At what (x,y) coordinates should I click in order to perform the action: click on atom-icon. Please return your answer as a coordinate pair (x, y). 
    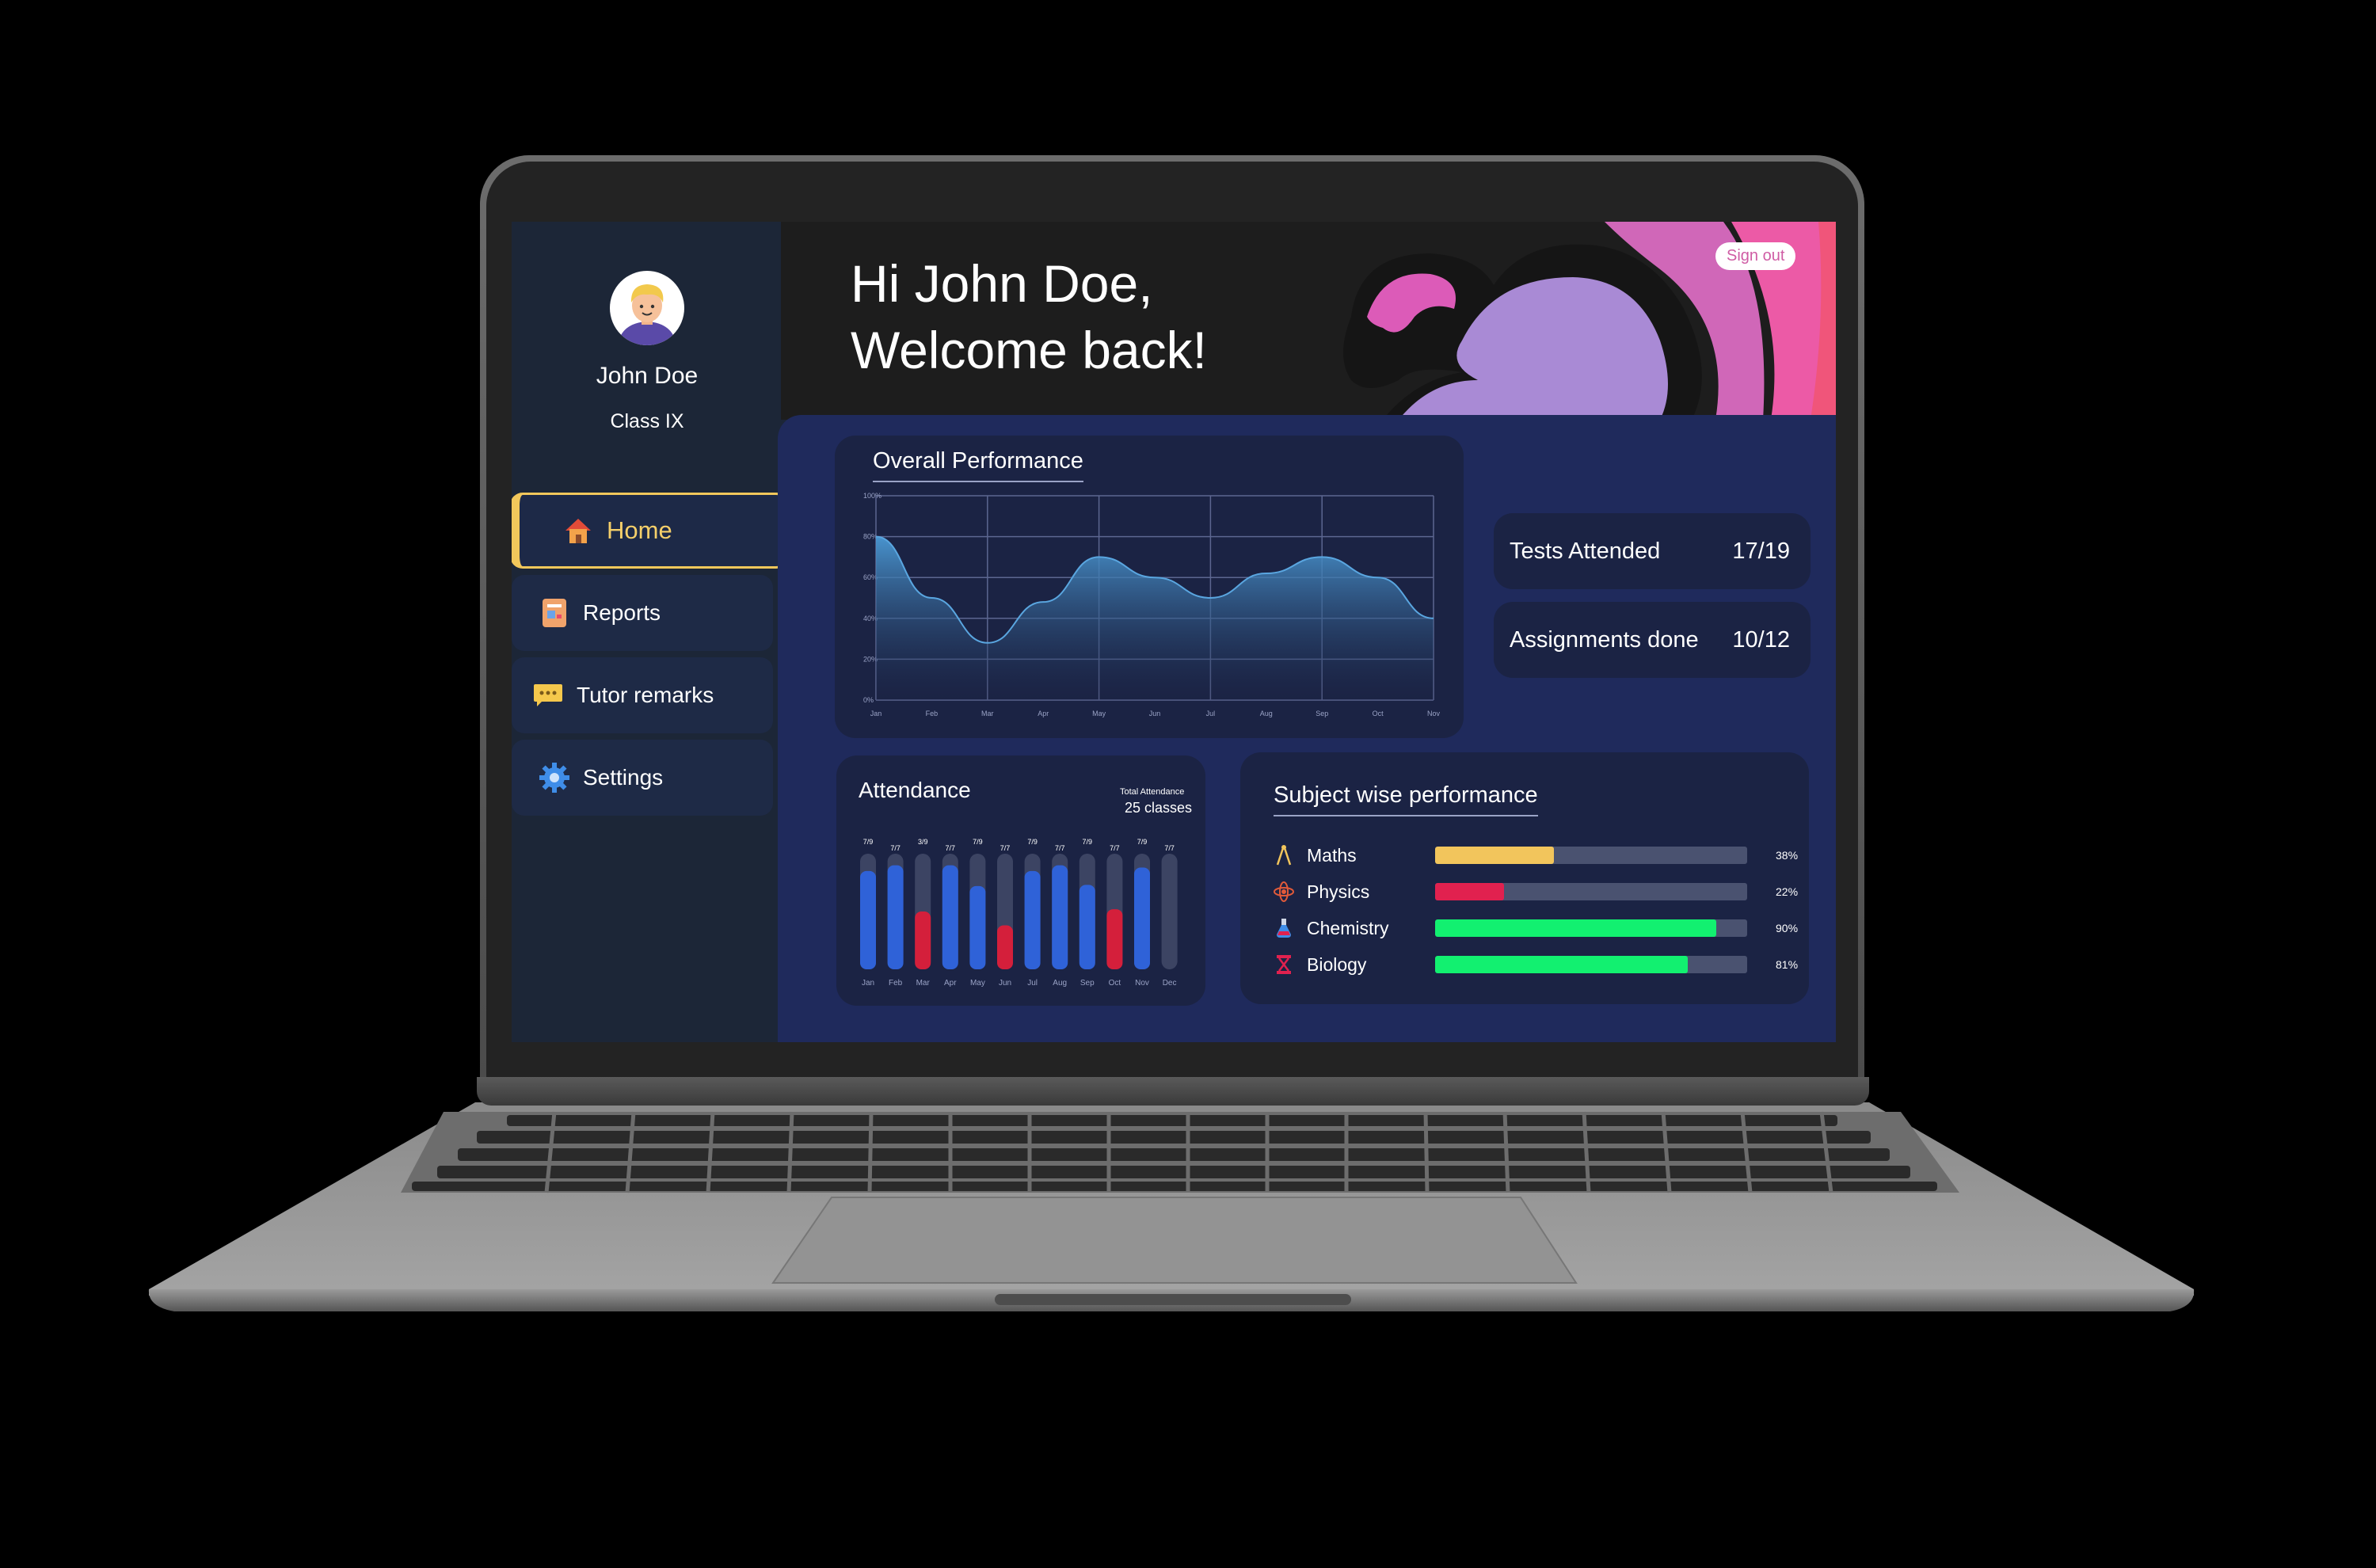
    Looking at the image, I should click on (1283, 891).